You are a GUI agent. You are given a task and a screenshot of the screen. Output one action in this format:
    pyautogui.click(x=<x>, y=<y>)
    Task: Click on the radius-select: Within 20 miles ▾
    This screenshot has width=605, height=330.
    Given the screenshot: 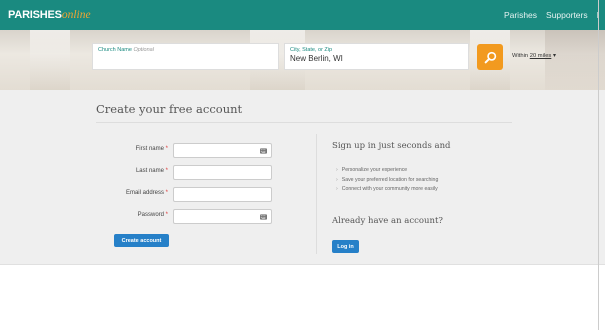 What is the action you would take?
    pyautogui.click(x=534, y=56)
    